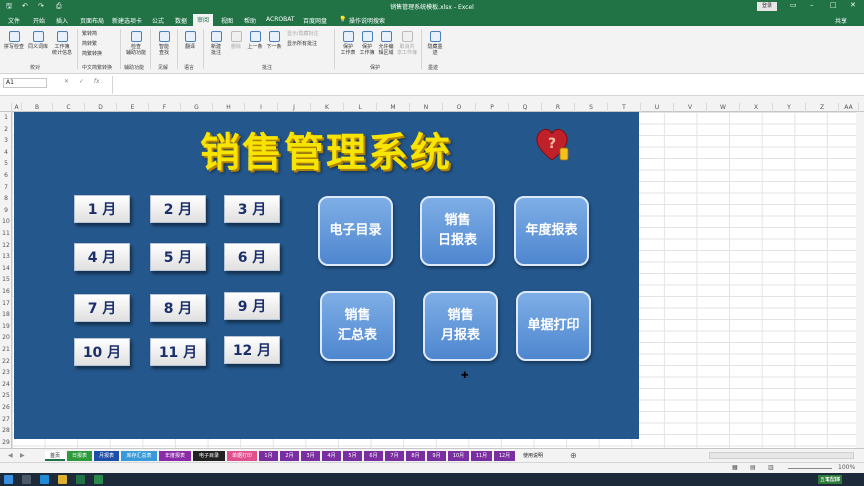 The height and width of the screenshot is (486, 864). I want to click on row-header: 26, so click(6, 407).